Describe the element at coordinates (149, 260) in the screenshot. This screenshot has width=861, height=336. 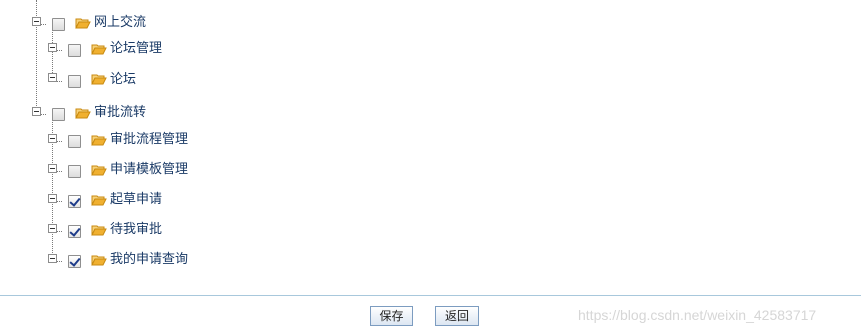
I see `tree-node-label: 我的申请查询` at that location.